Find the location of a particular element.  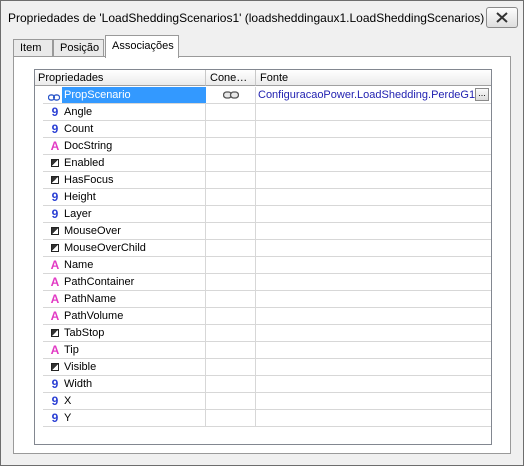

boolean-type-icon is located at coordinates (55, 248).